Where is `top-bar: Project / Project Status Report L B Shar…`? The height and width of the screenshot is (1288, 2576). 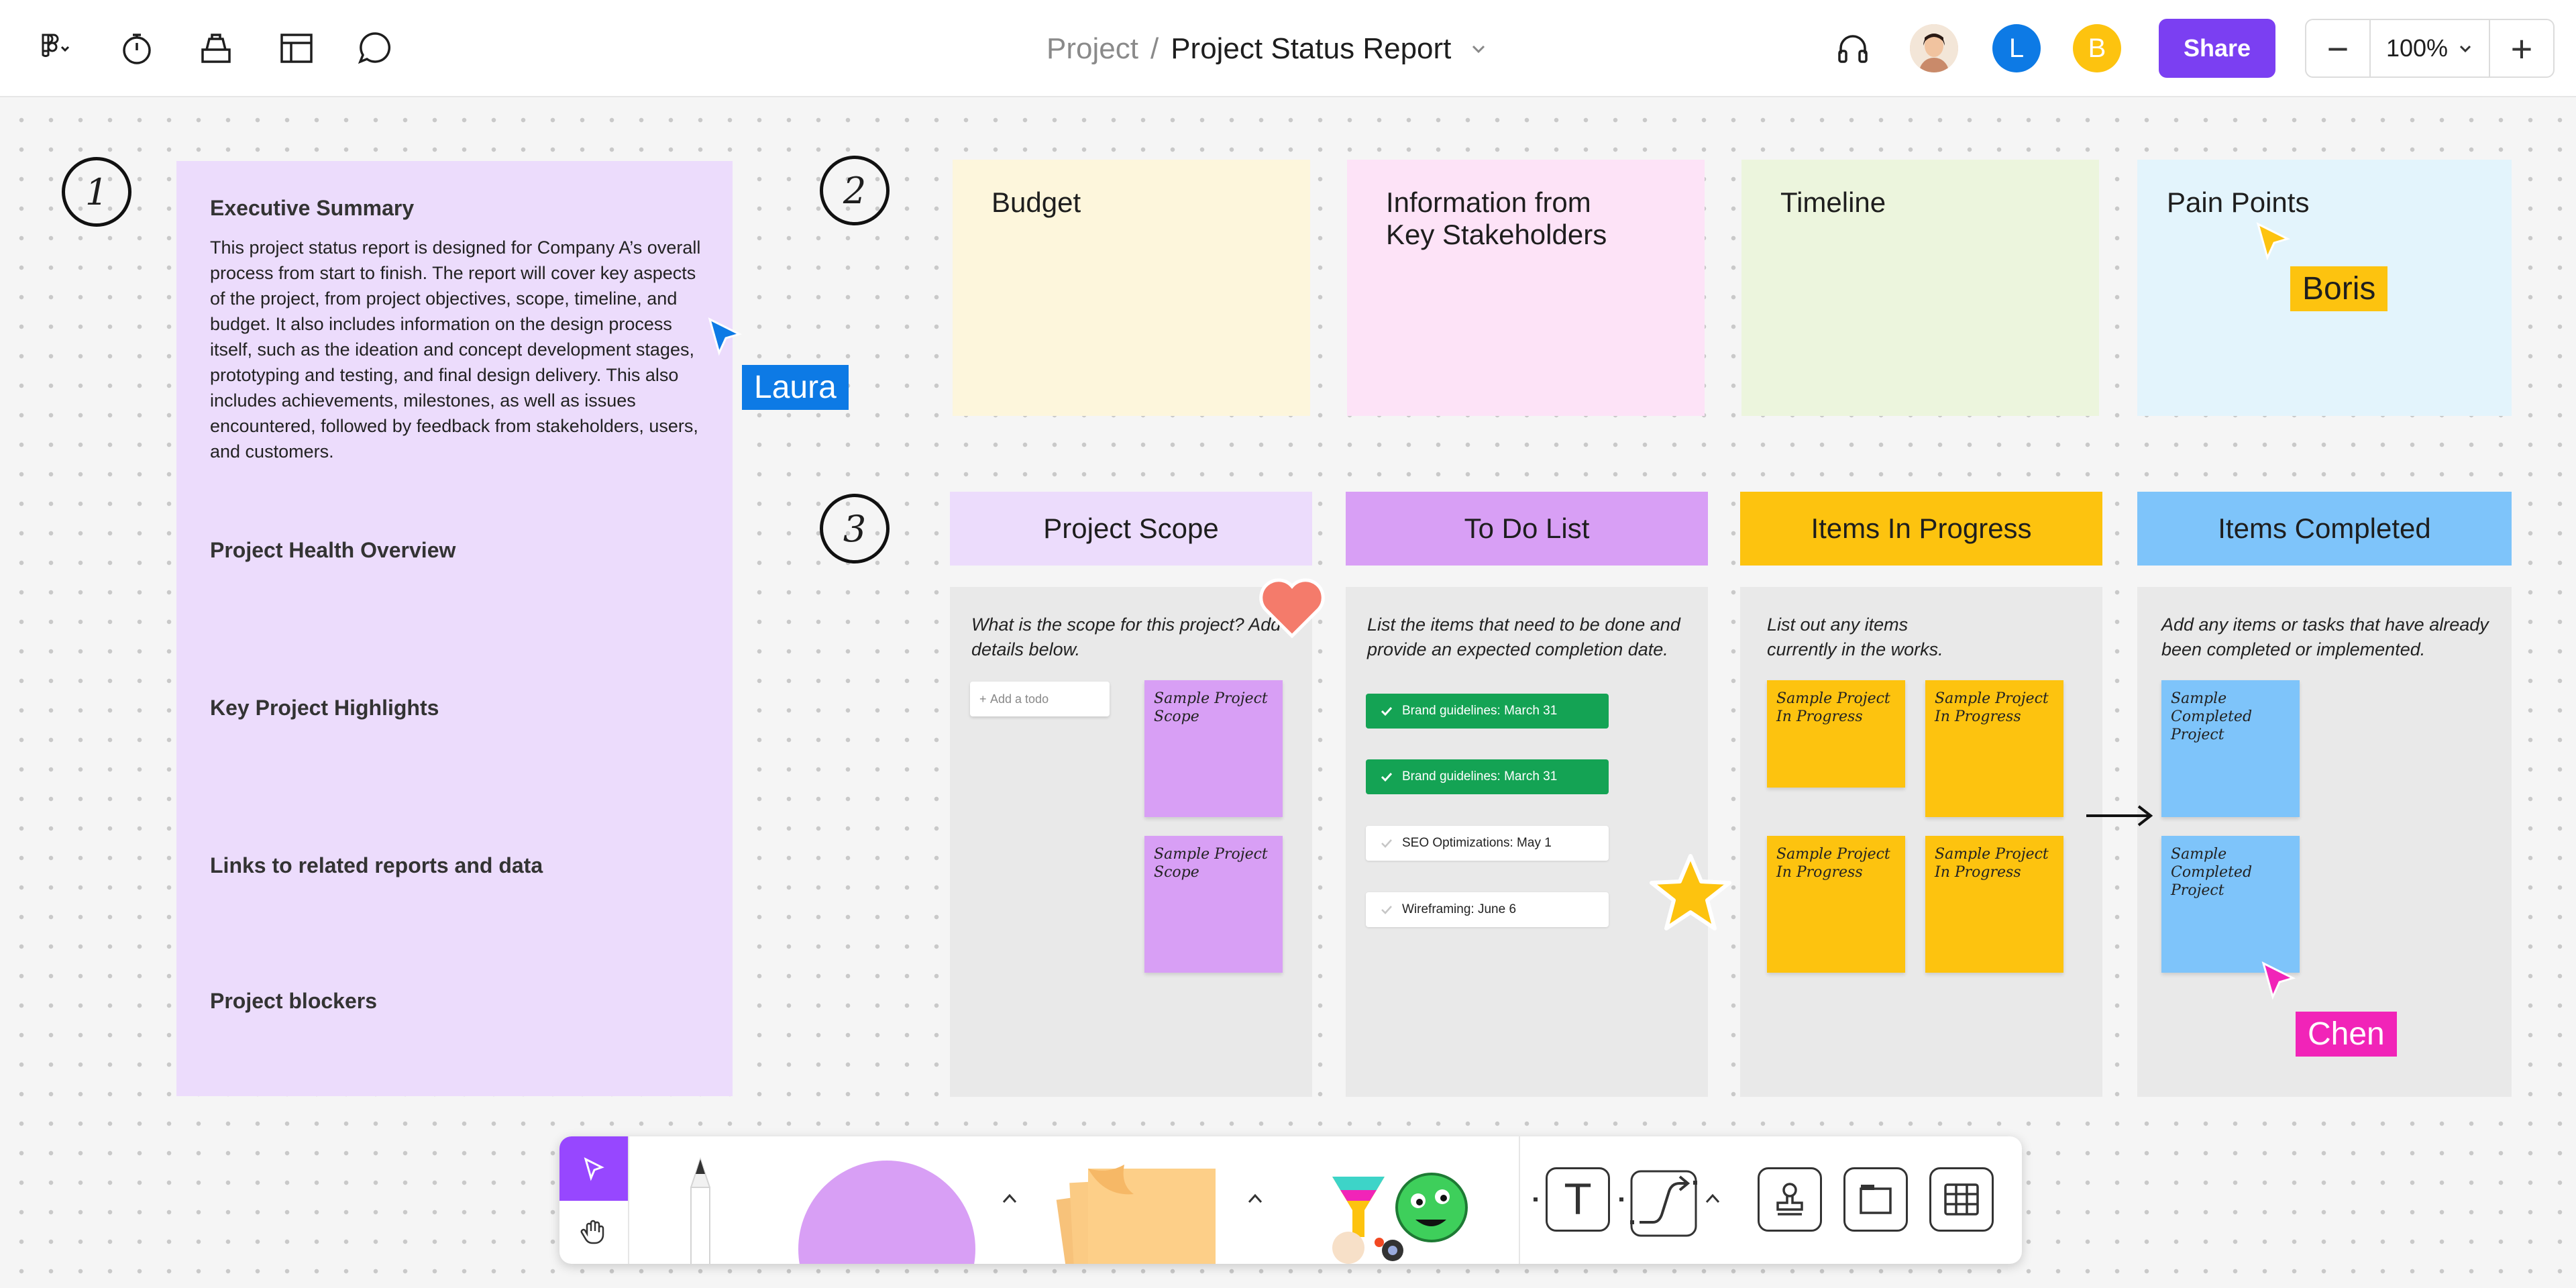
top-bar: Project / Project Status Report L B Shar… is located at coordinates (1288, 48).